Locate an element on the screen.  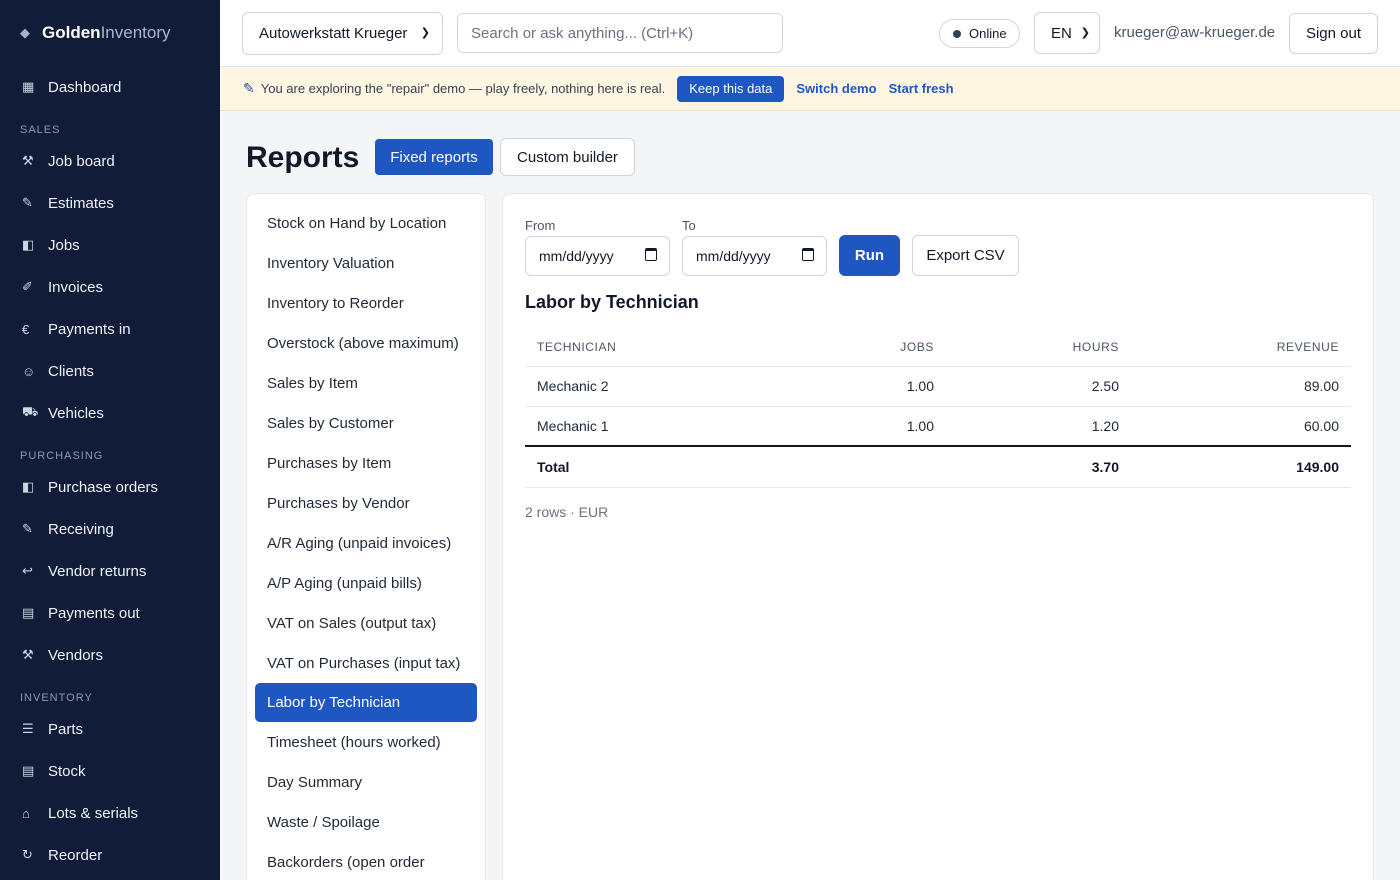
start-fresh-link: Start fresh is located at coordinates (921, 88).